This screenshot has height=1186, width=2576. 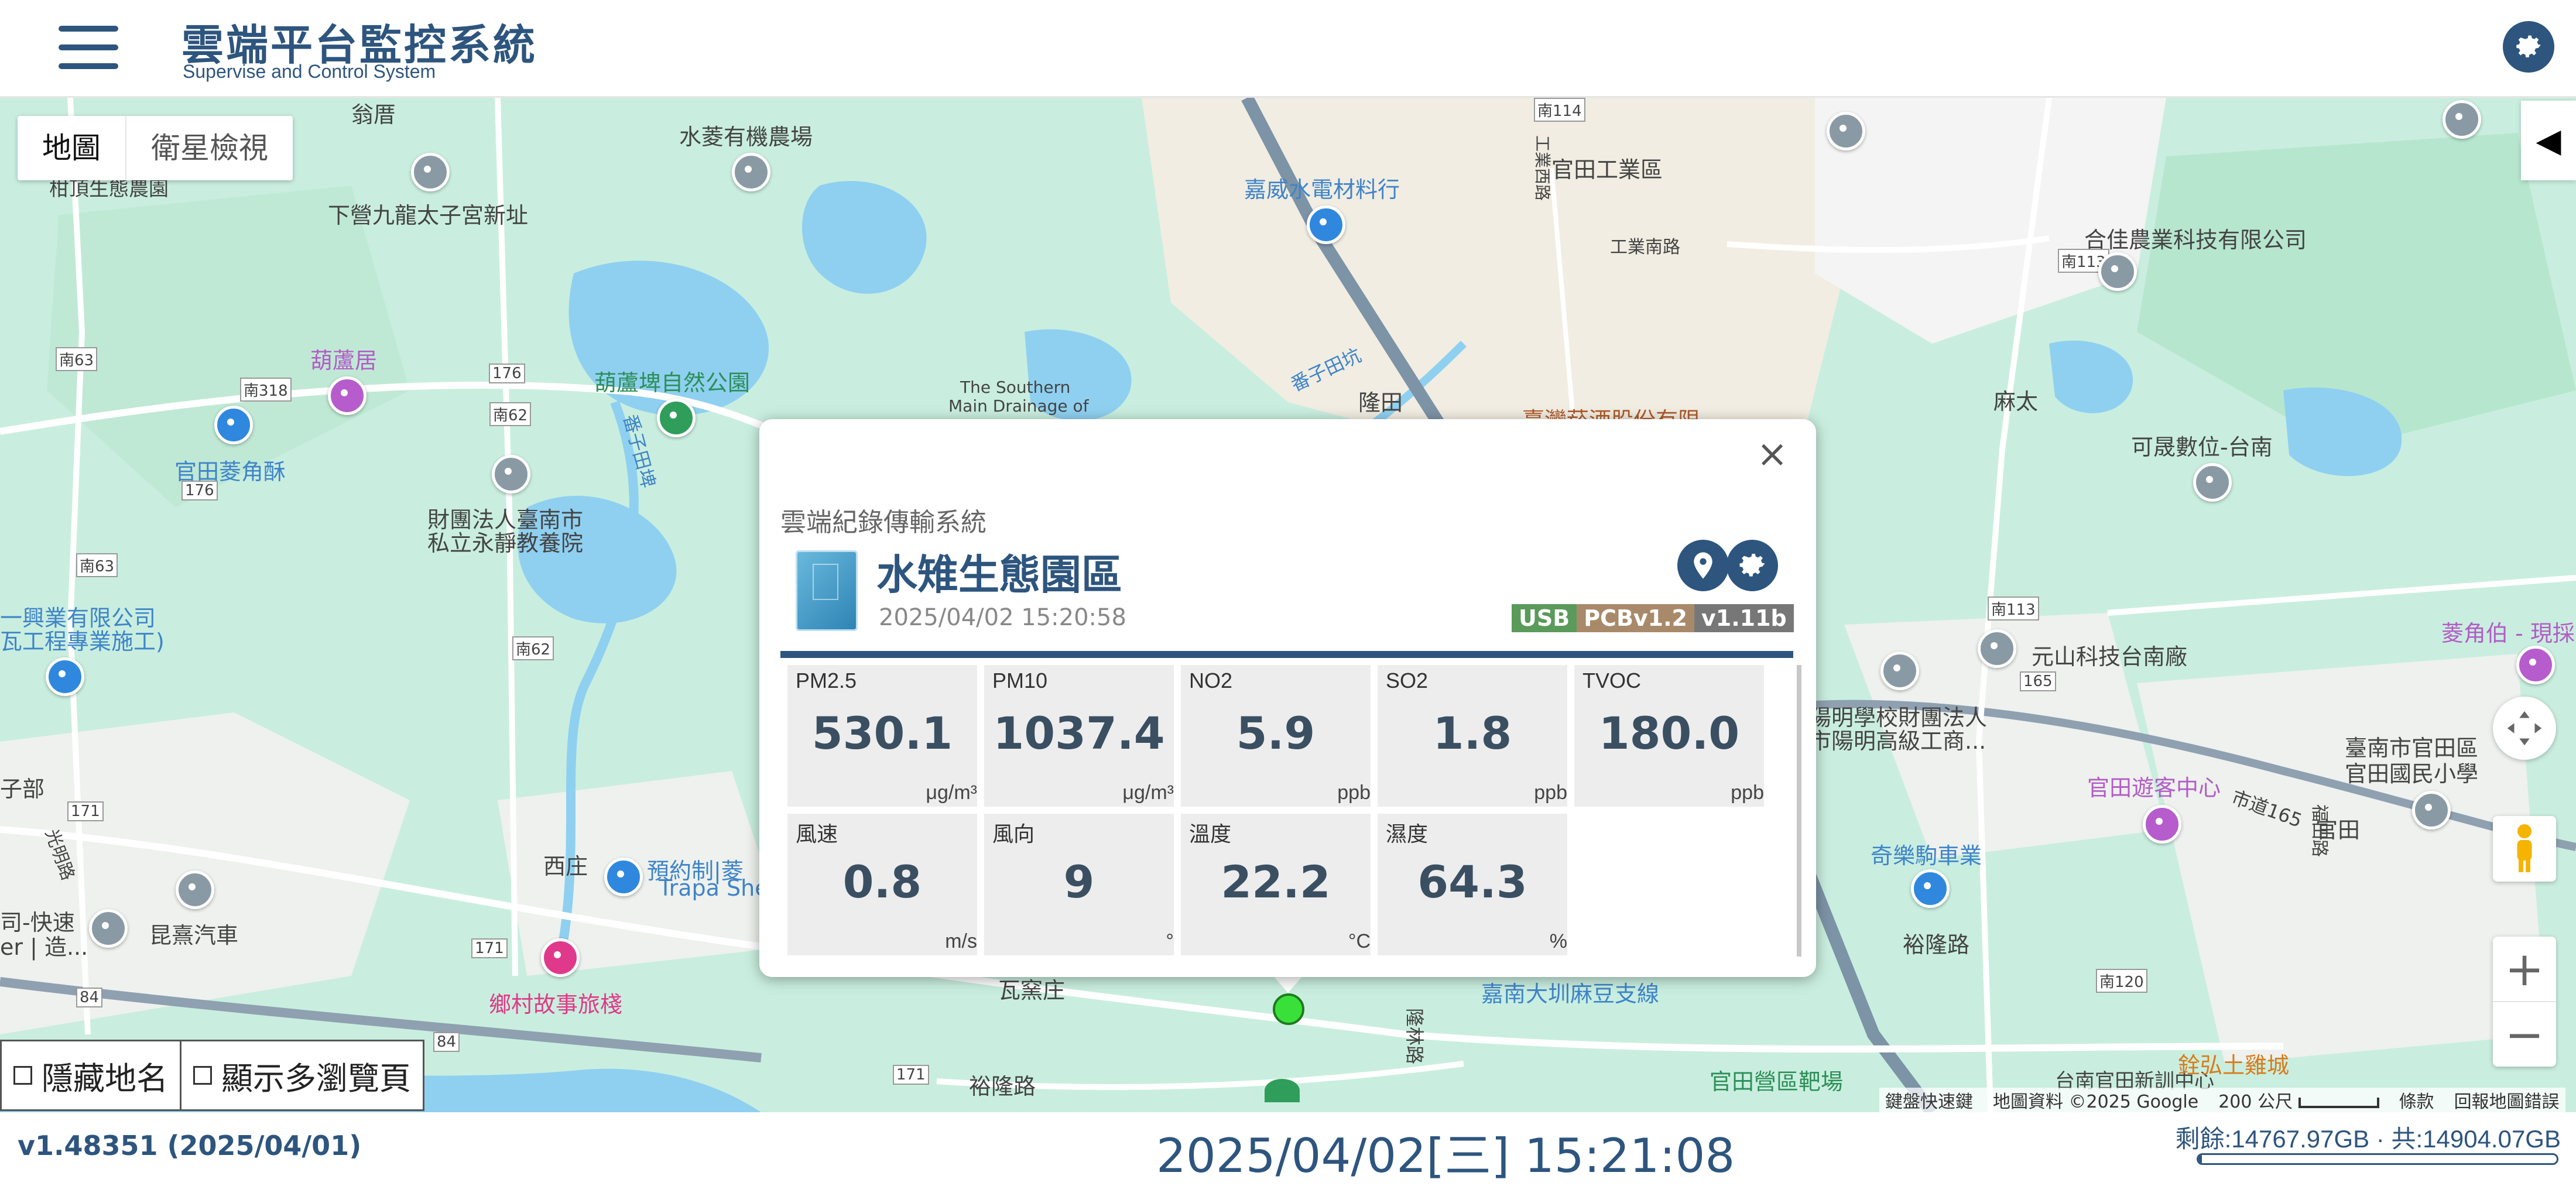 I want to click on road-sign: 165, so click(x=2038, y=681).